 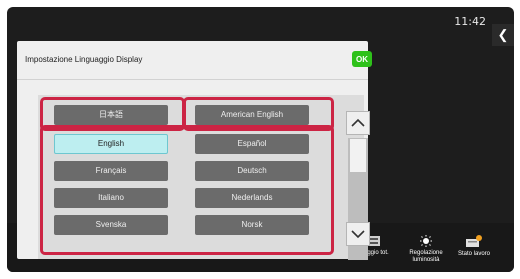 What do you see at coordinates (474, 254) in the screenshot?
I see `bottom-item-label: Stato lavoro` at bounding box center [474, 254].